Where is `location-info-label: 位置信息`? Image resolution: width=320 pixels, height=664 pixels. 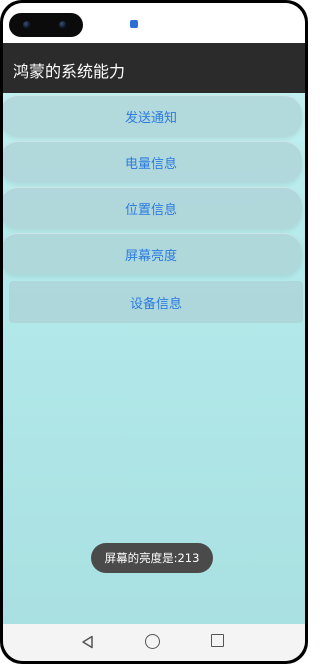 location-info-label: 位置信息 is located at coordinates (150, 210).